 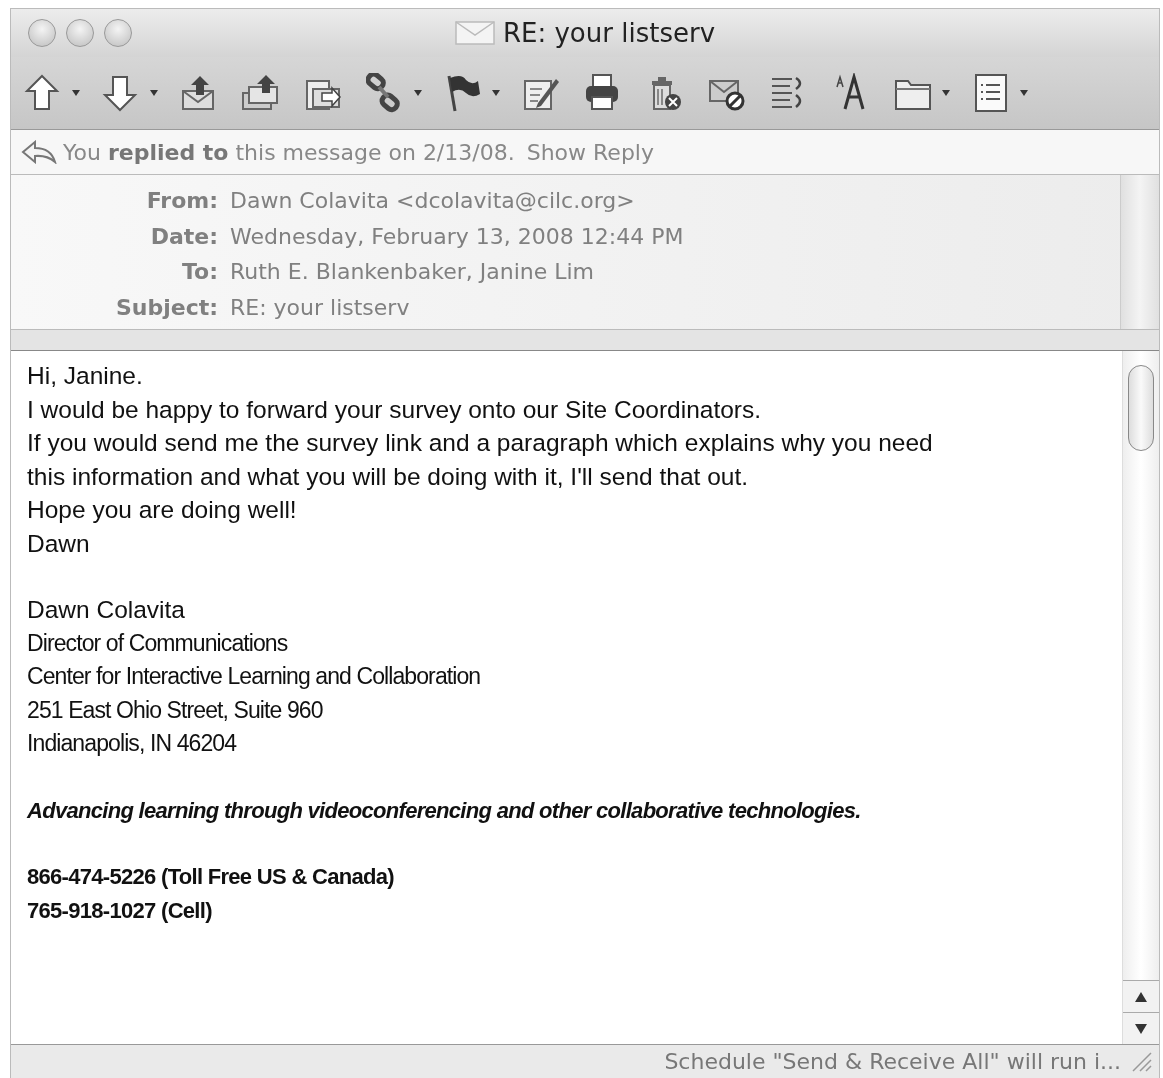 I want to click on header-value: RE: your listserv, so click(x=320, y=307).